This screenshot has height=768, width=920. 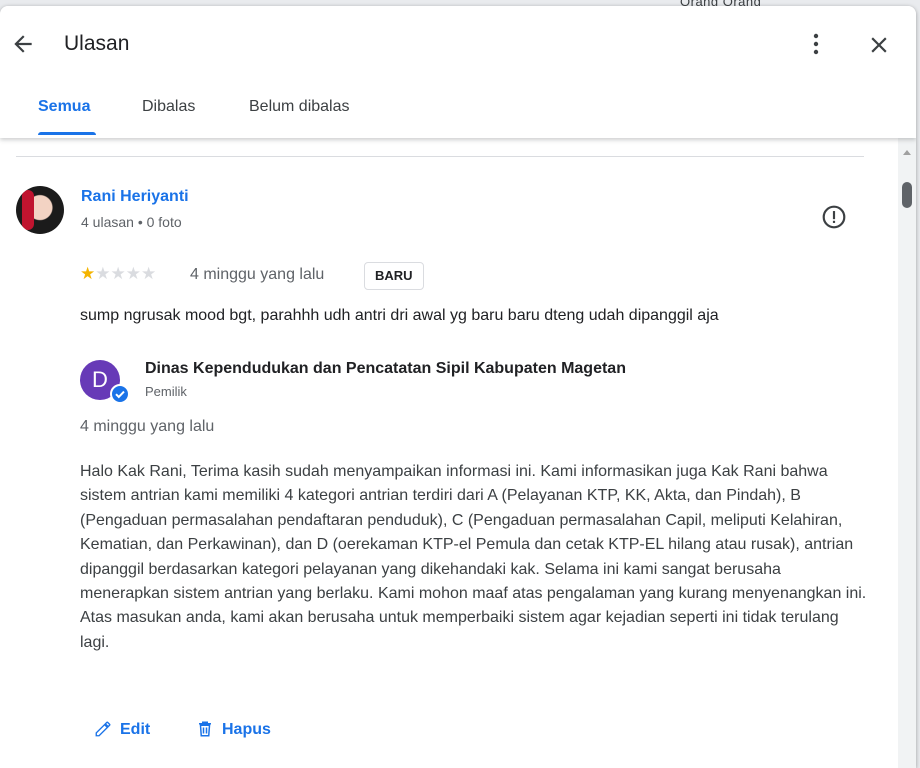 I want to click on delete-reply-button: Hapus, so click(x=233, y=732).